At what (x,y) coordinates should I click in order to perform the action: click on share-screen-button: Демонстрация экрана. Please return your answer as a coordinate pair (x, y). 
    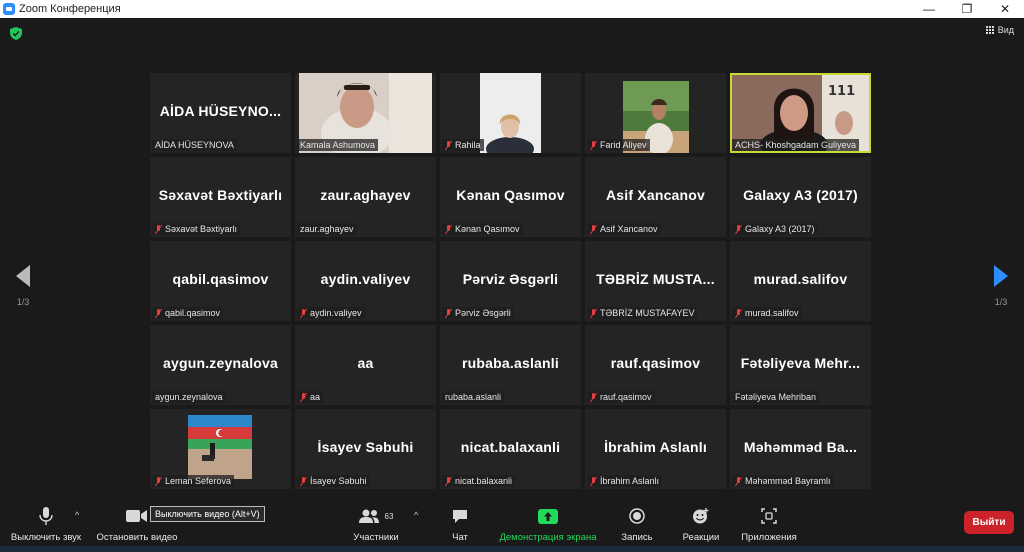
    Looking at the image, I should click on (548, 524).